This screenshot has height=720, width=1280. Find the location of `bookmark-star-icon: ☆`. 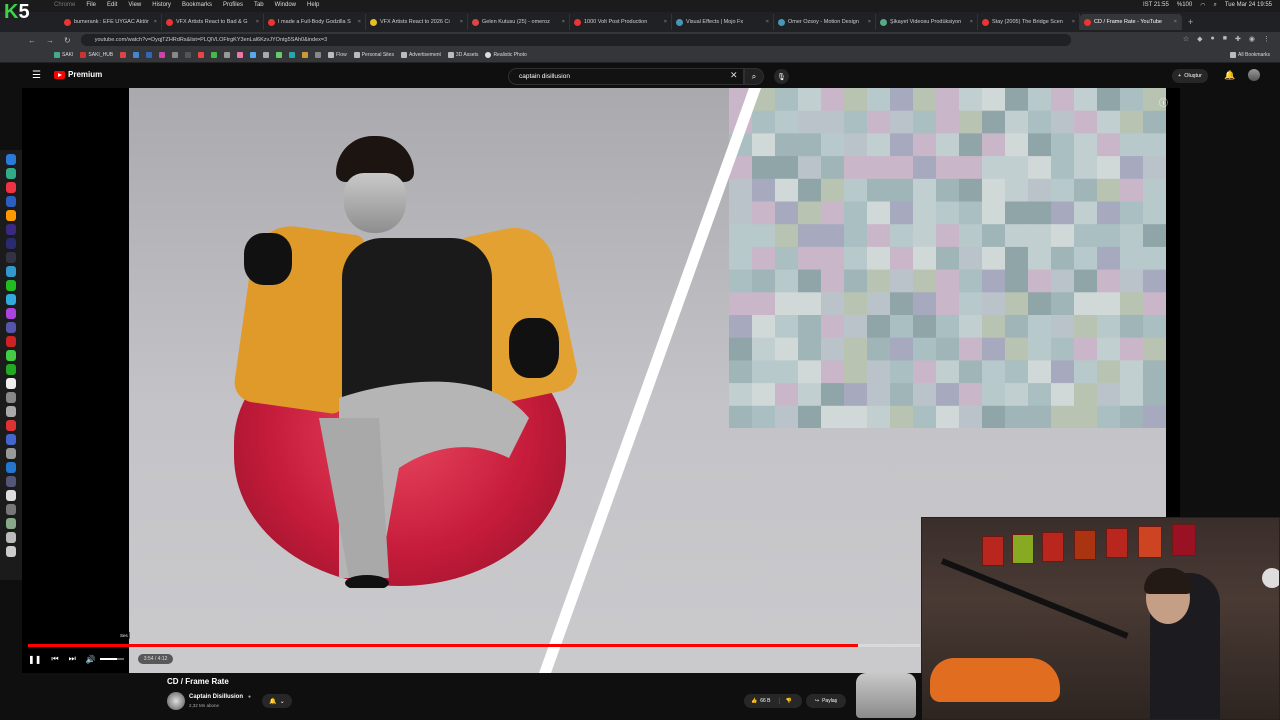

bookmark-star-icon: ☆ is located at coordinates (1186, 39).